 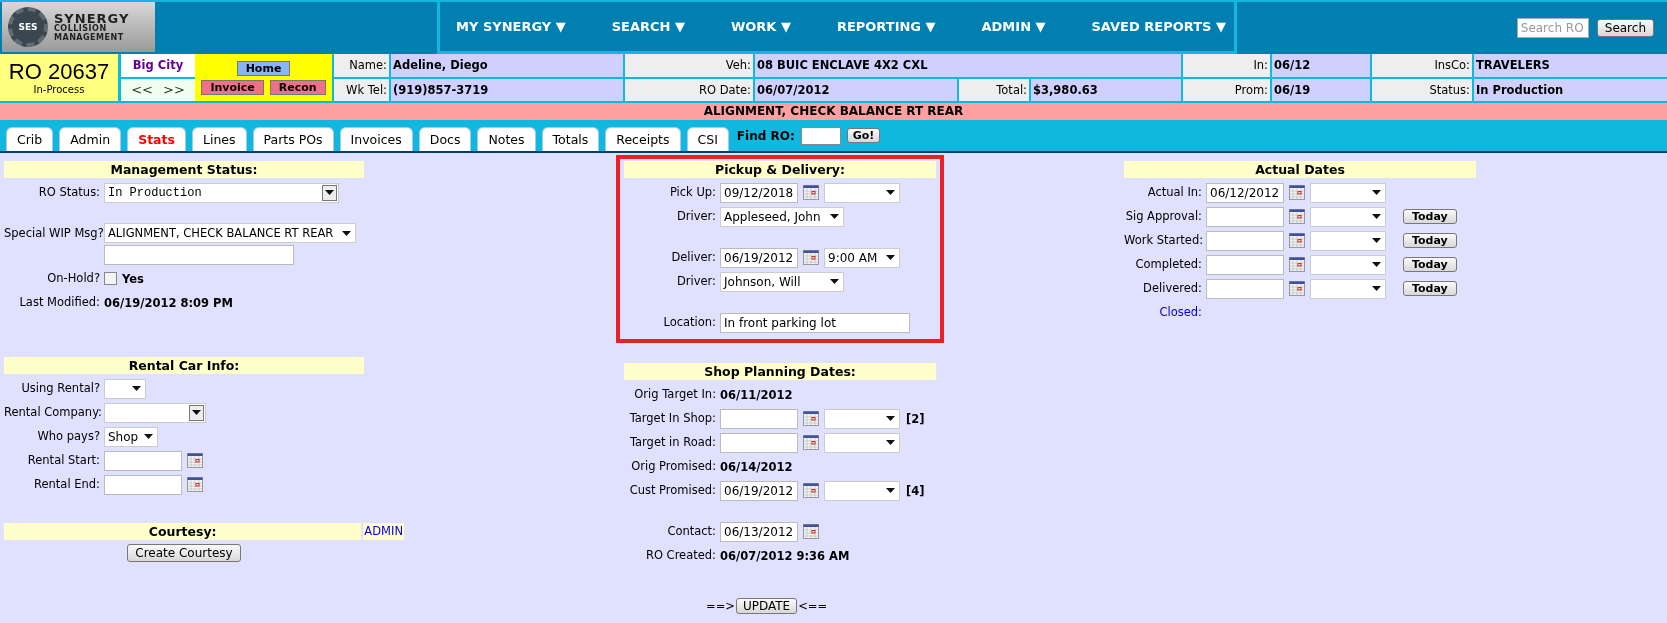 I want to click on nav-menu-item: MY SYNERGY ▼, so click(x=511, y=26).